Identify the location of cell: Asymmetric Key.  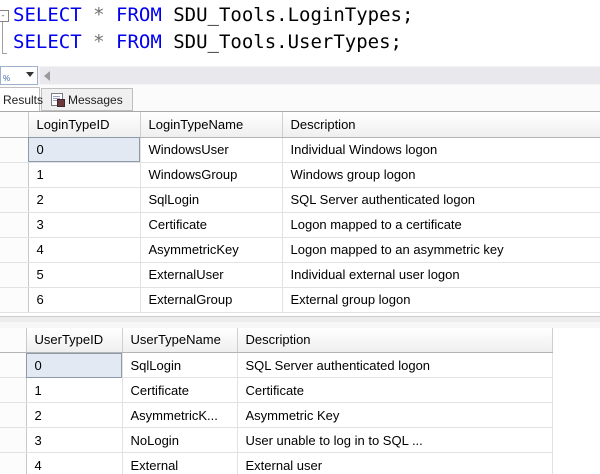
(395, 415).